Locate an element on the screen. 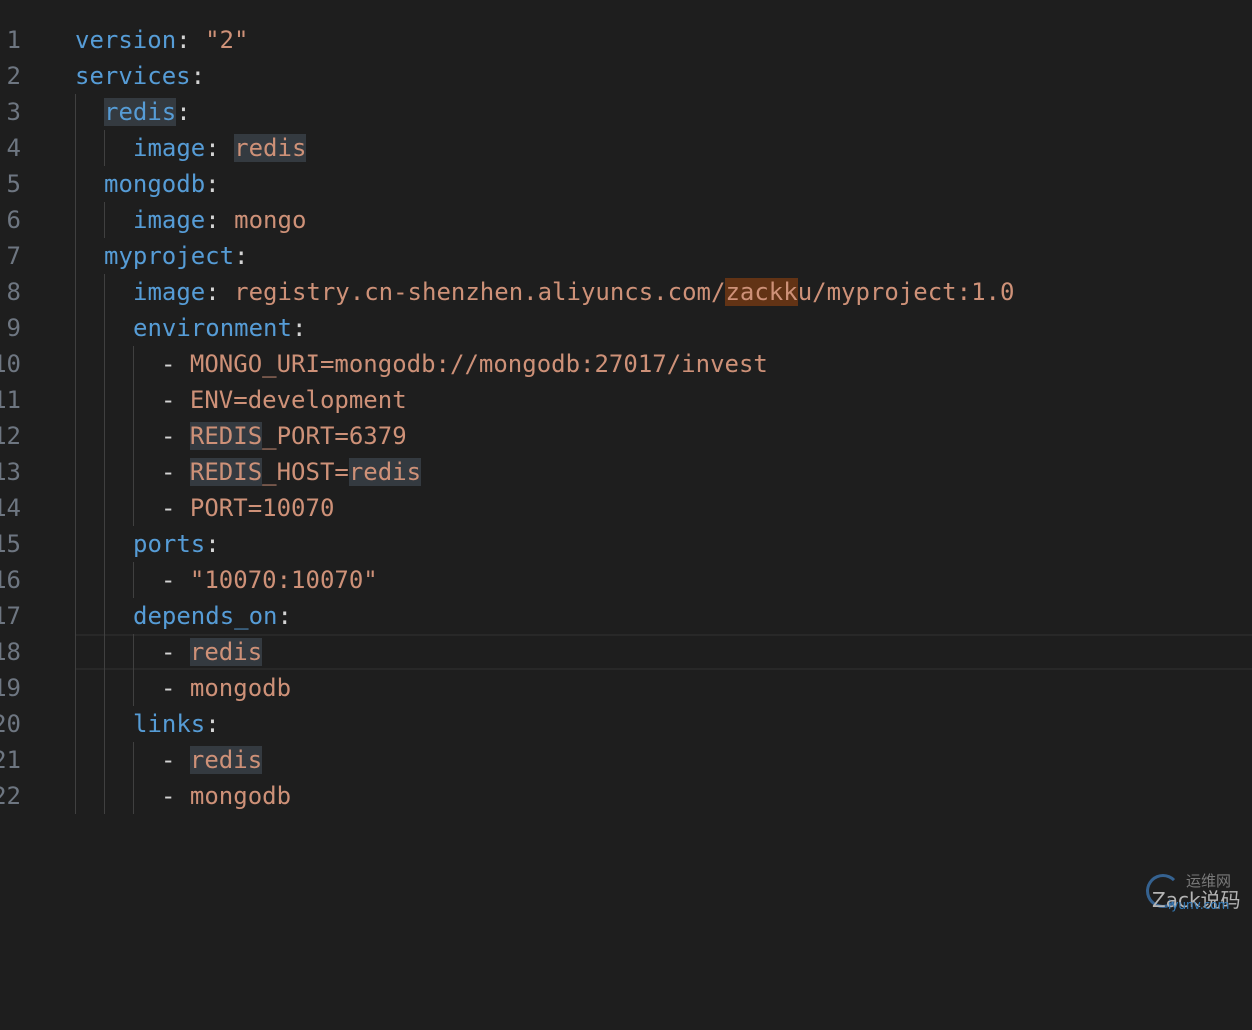 This screenshot has width=1252, height=1030. line-number: 22 is located at coordinates (10, 796).